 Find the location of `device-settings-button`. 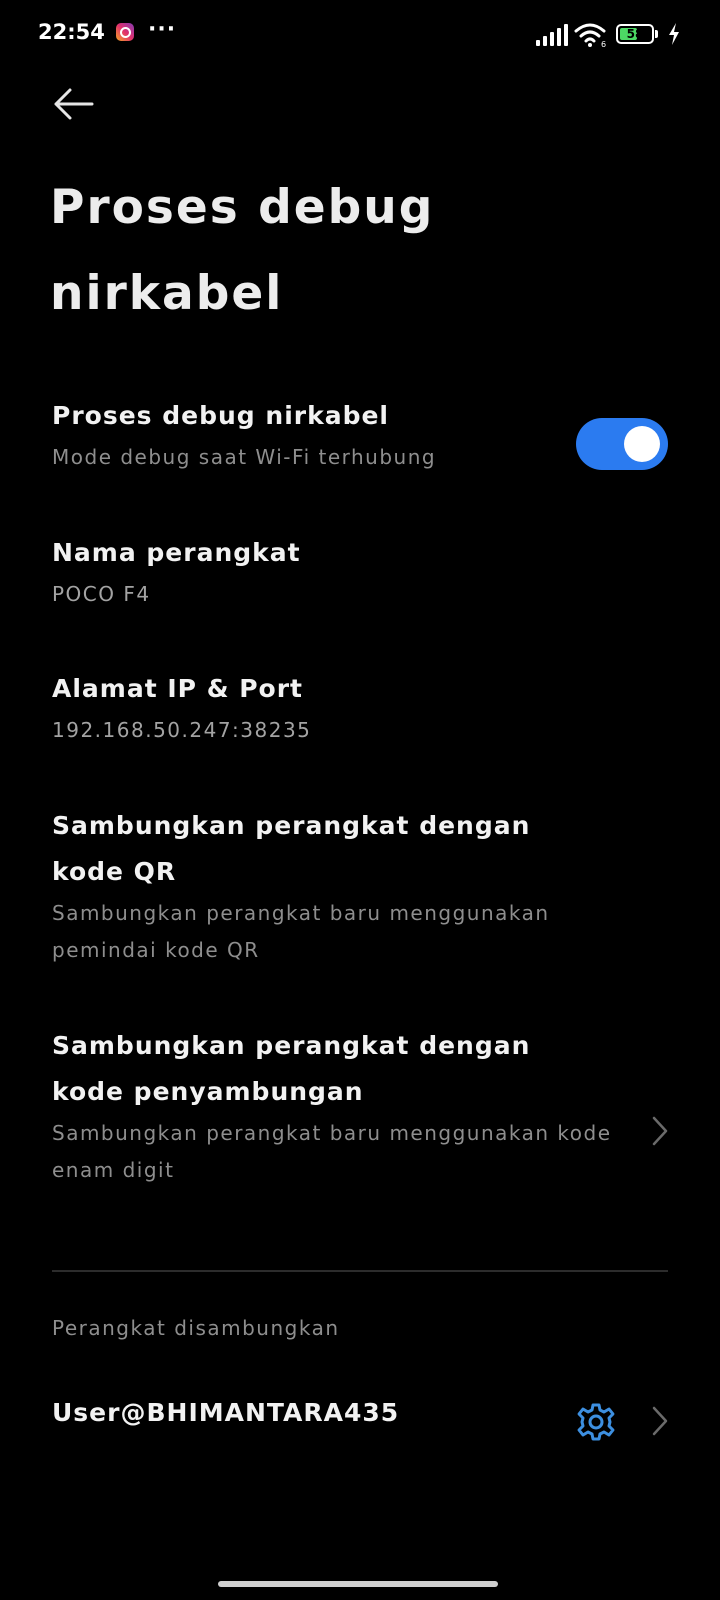

device-settings-button is located at coordinates (596, 1422).